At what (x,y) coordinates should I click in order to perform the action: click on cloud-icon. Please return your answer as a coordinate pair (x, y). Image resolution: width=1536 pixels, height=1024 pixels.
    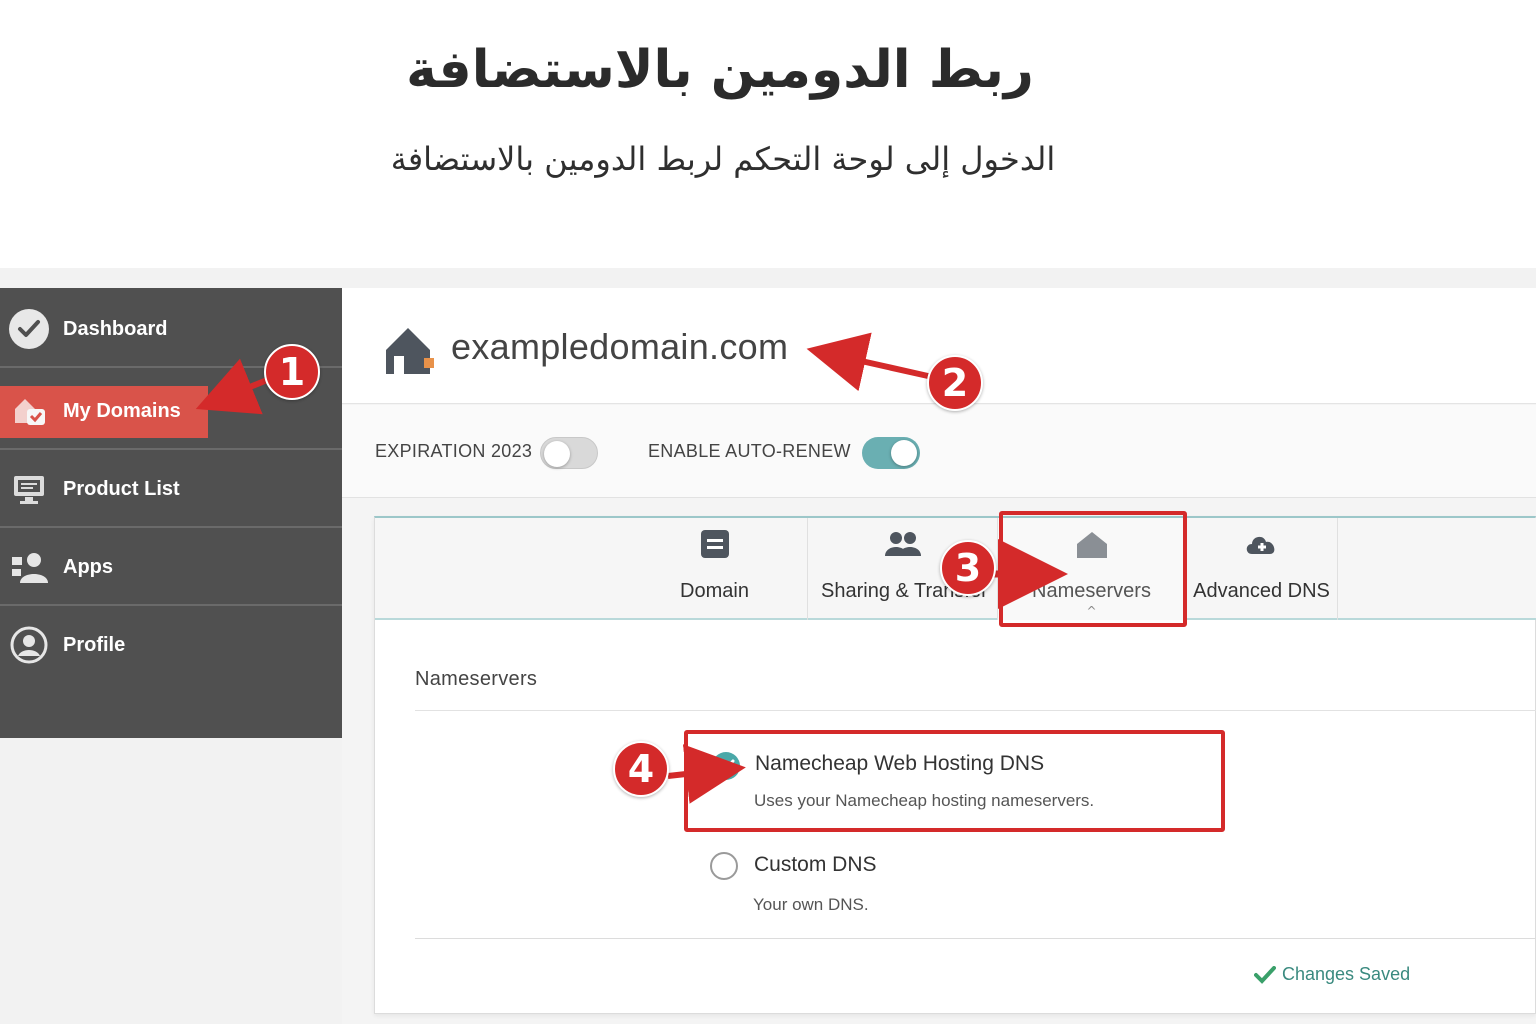
    Looking at the image, I should click on (1262, 547).